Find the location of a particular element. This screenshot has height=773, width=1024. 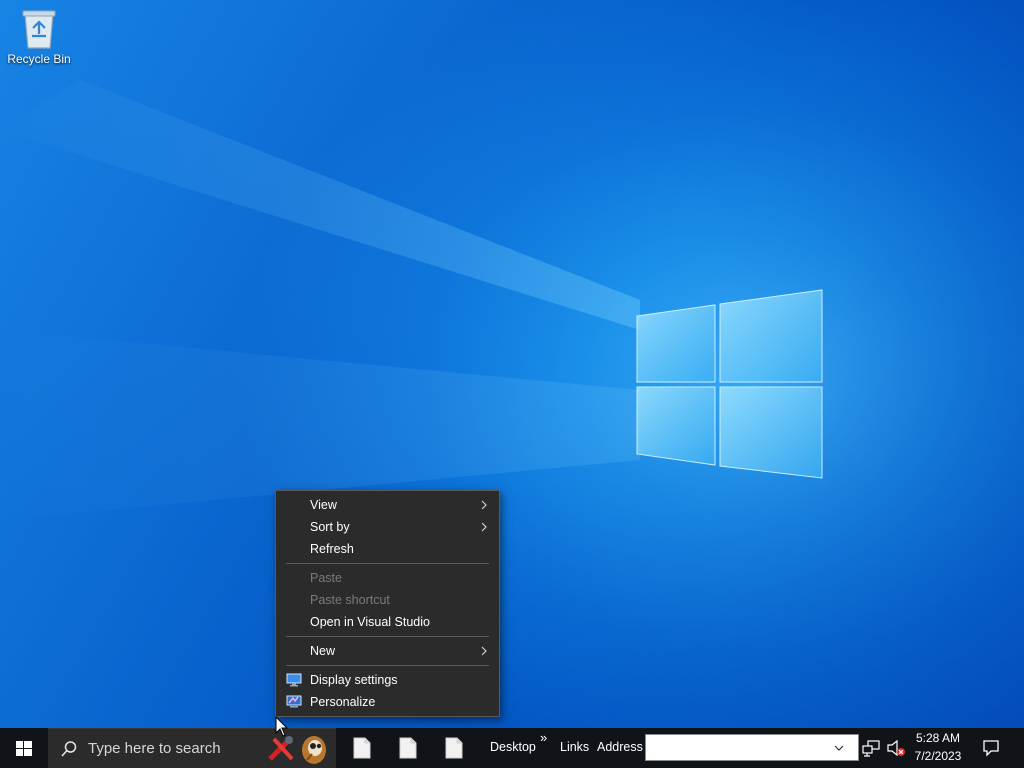

menu-item-open-in-visual-studio: Open in Visual Studio is located at coordinates (387, 622).